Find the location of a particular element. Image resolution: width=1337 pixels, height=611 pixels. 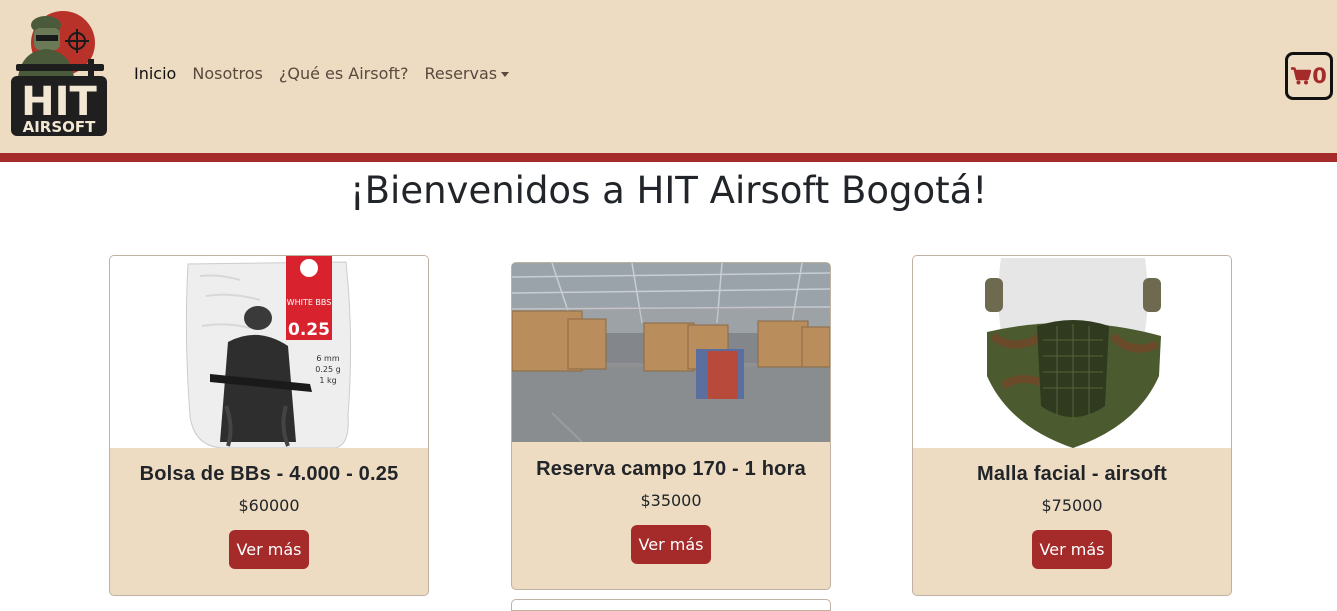

product-price: $60000 is located at coordinates (269, 505).